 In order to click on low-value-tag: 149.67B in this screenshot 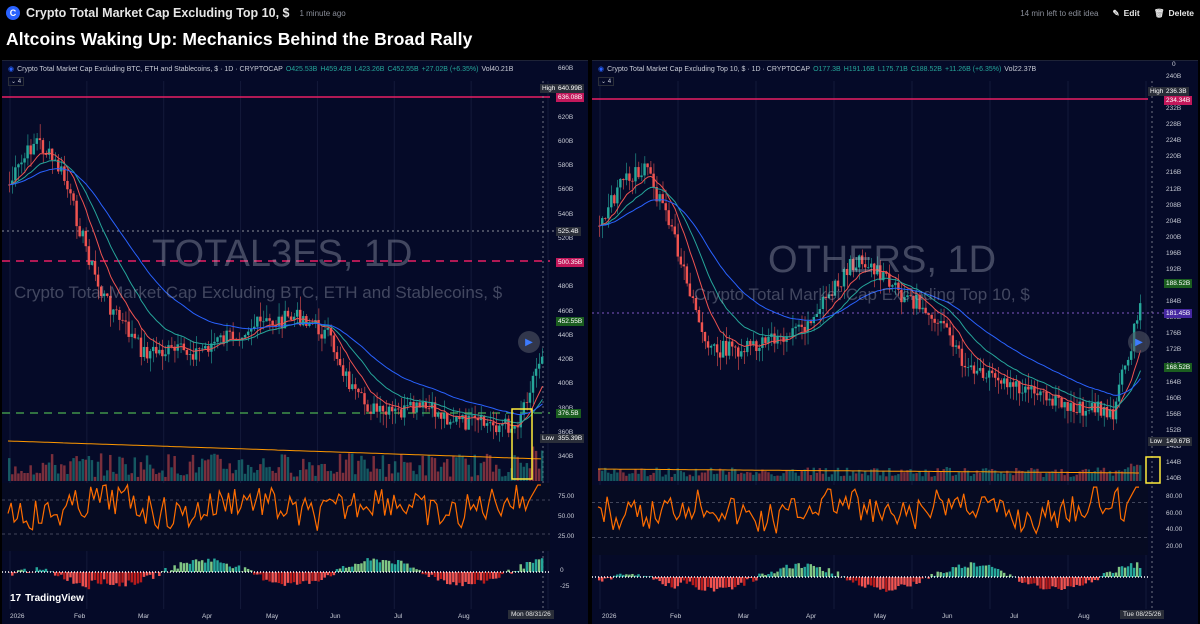, I will do `click(1178, 441)`.